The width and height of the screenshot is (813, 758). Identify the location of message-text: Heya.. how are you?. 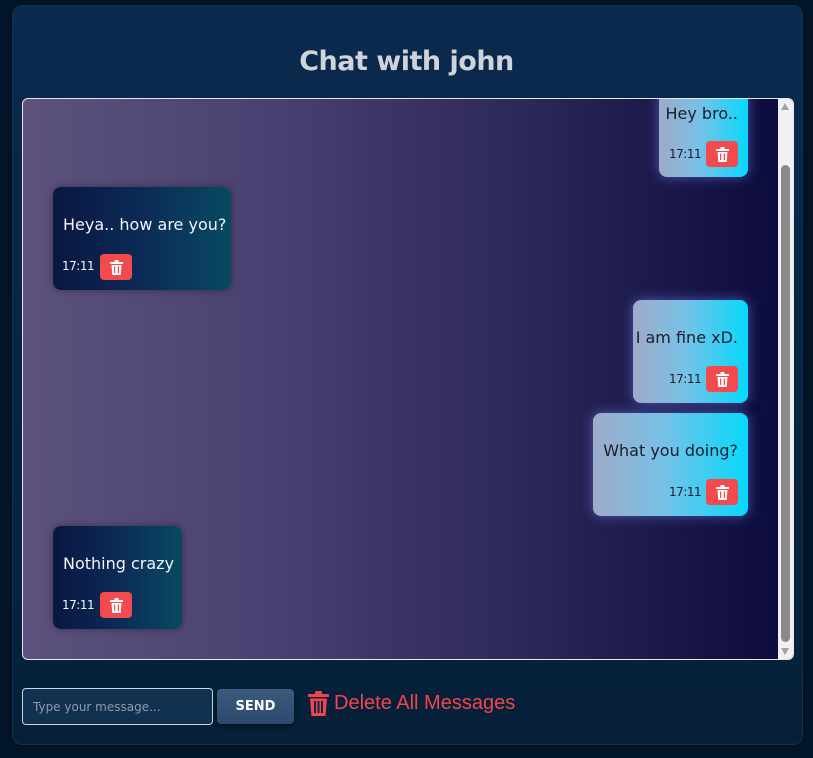
(145, 224).